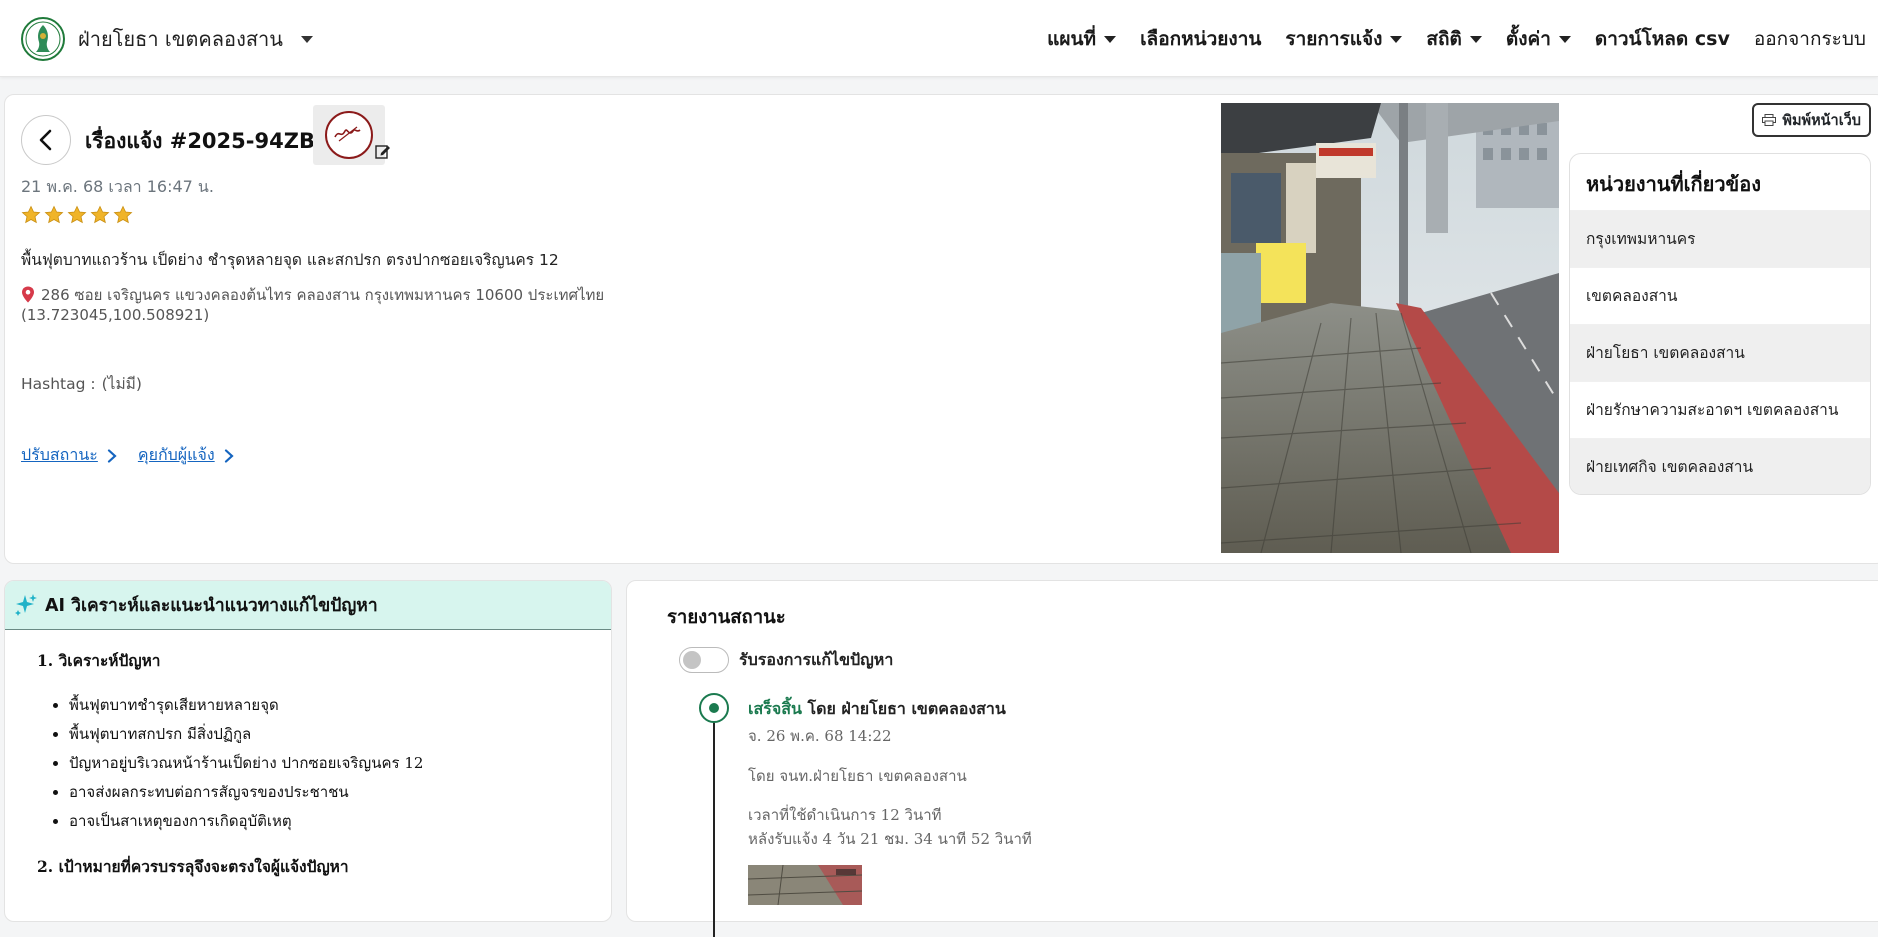 Image resolution: width=1878 pixels, height=937 pixels. I want to click on ticket-title: เรื่องแจ้ง #2025-94ZBKD, so click(217, 141).